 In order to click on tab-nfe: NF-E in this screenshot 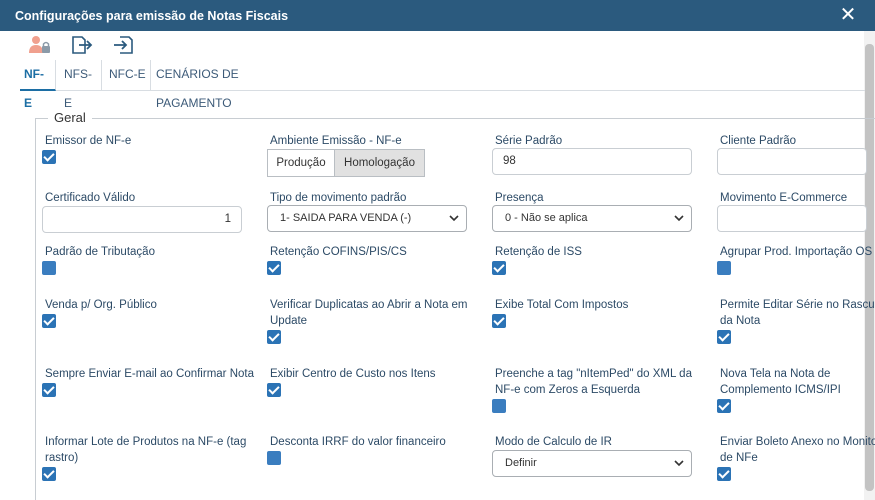, I will do `click(38, 85)`.